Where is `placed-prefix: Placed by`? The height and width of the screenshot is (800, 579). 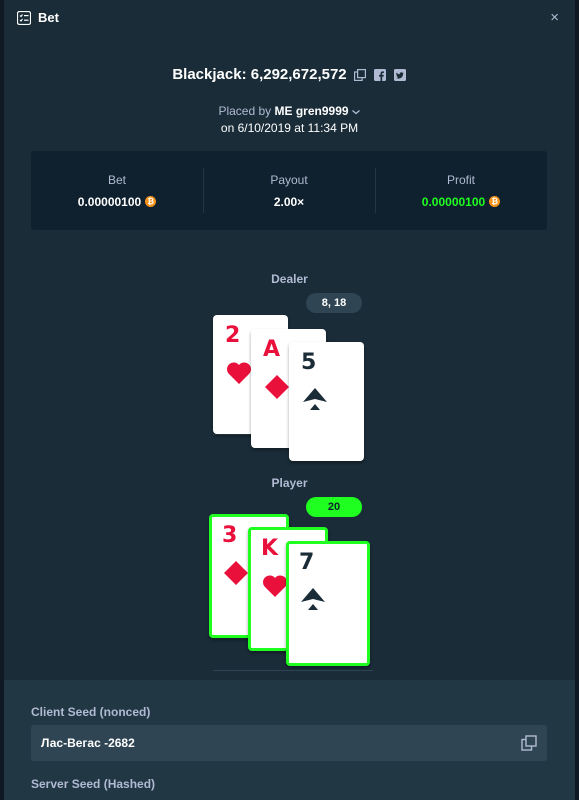 placed-prefix: Placed by is located at coordinates (245, 111).